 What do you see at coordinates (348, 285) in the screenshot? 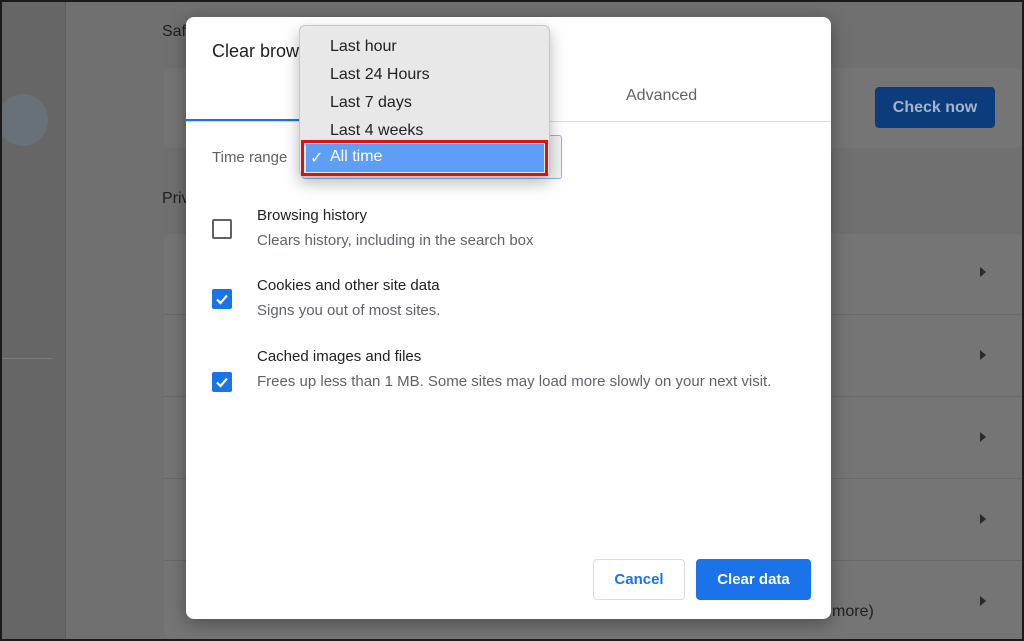
I see `cookies-title: Cookies and other site data` at bounding box center [348, 285].